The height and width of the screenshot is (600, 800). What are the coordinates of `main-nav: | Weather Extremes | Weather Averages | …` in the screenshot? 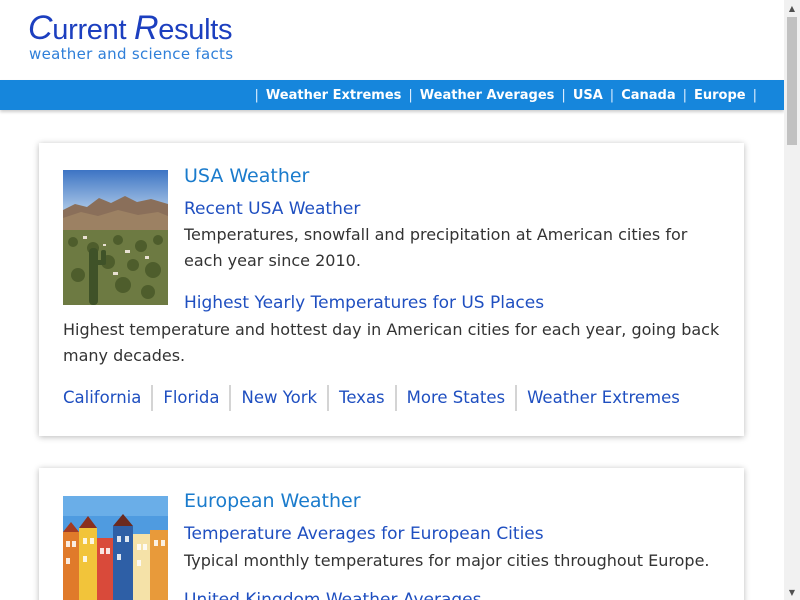 It's located at (392, 95).